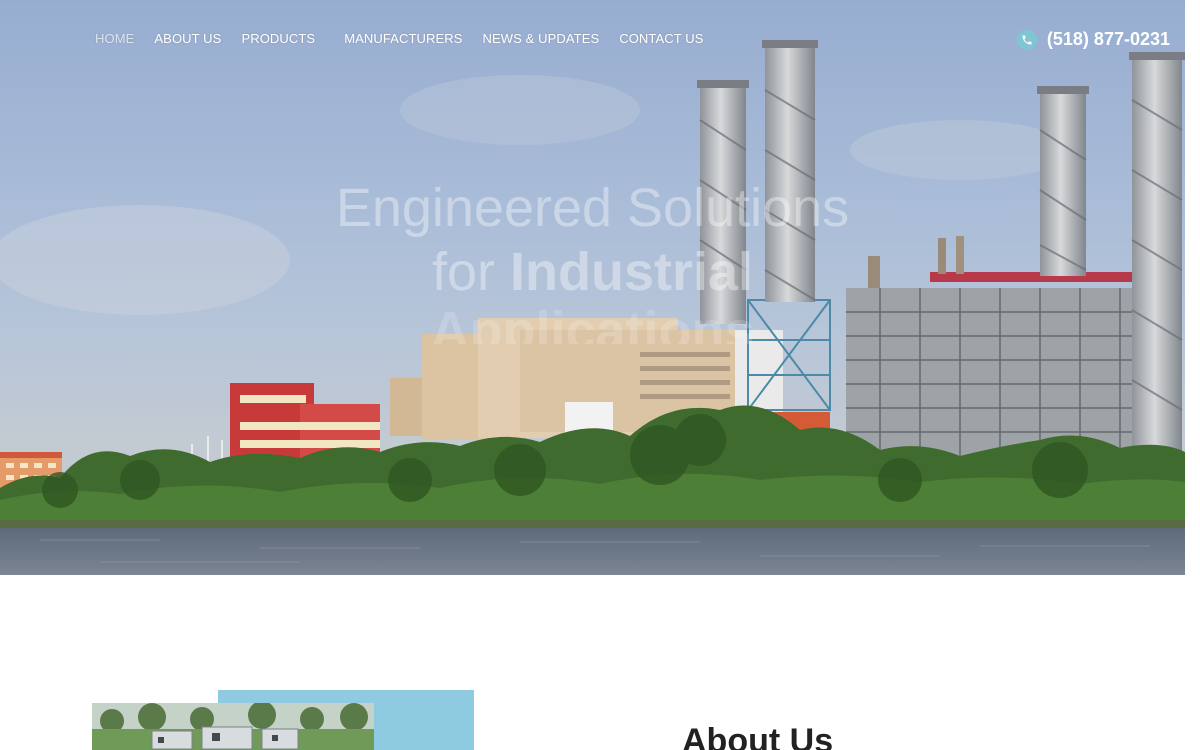 This screenshot has width=1200, height=750. I want to click on nav-home: HOME, so click(114, 38).